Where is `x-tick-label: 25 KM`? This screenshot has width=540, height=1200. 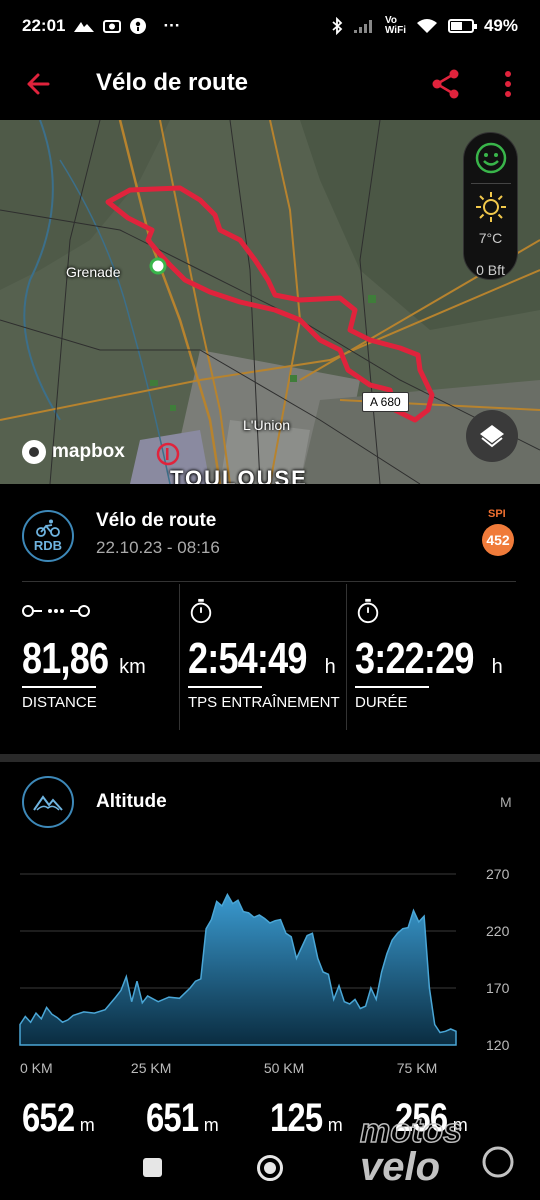 x-tick-label: 25 KM is located at coordinates (151, 1068).